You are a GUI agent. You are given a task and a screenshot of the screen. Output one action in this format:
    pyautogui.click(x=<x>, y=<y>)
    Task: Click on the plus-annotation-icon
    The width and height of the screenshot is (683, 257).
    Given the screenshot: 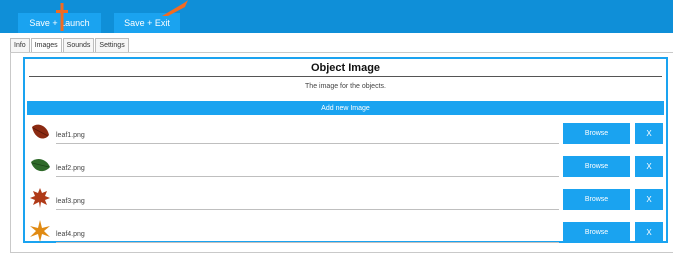 What is the action you would take?
    pyautogui.click(x=62, y=17)
    